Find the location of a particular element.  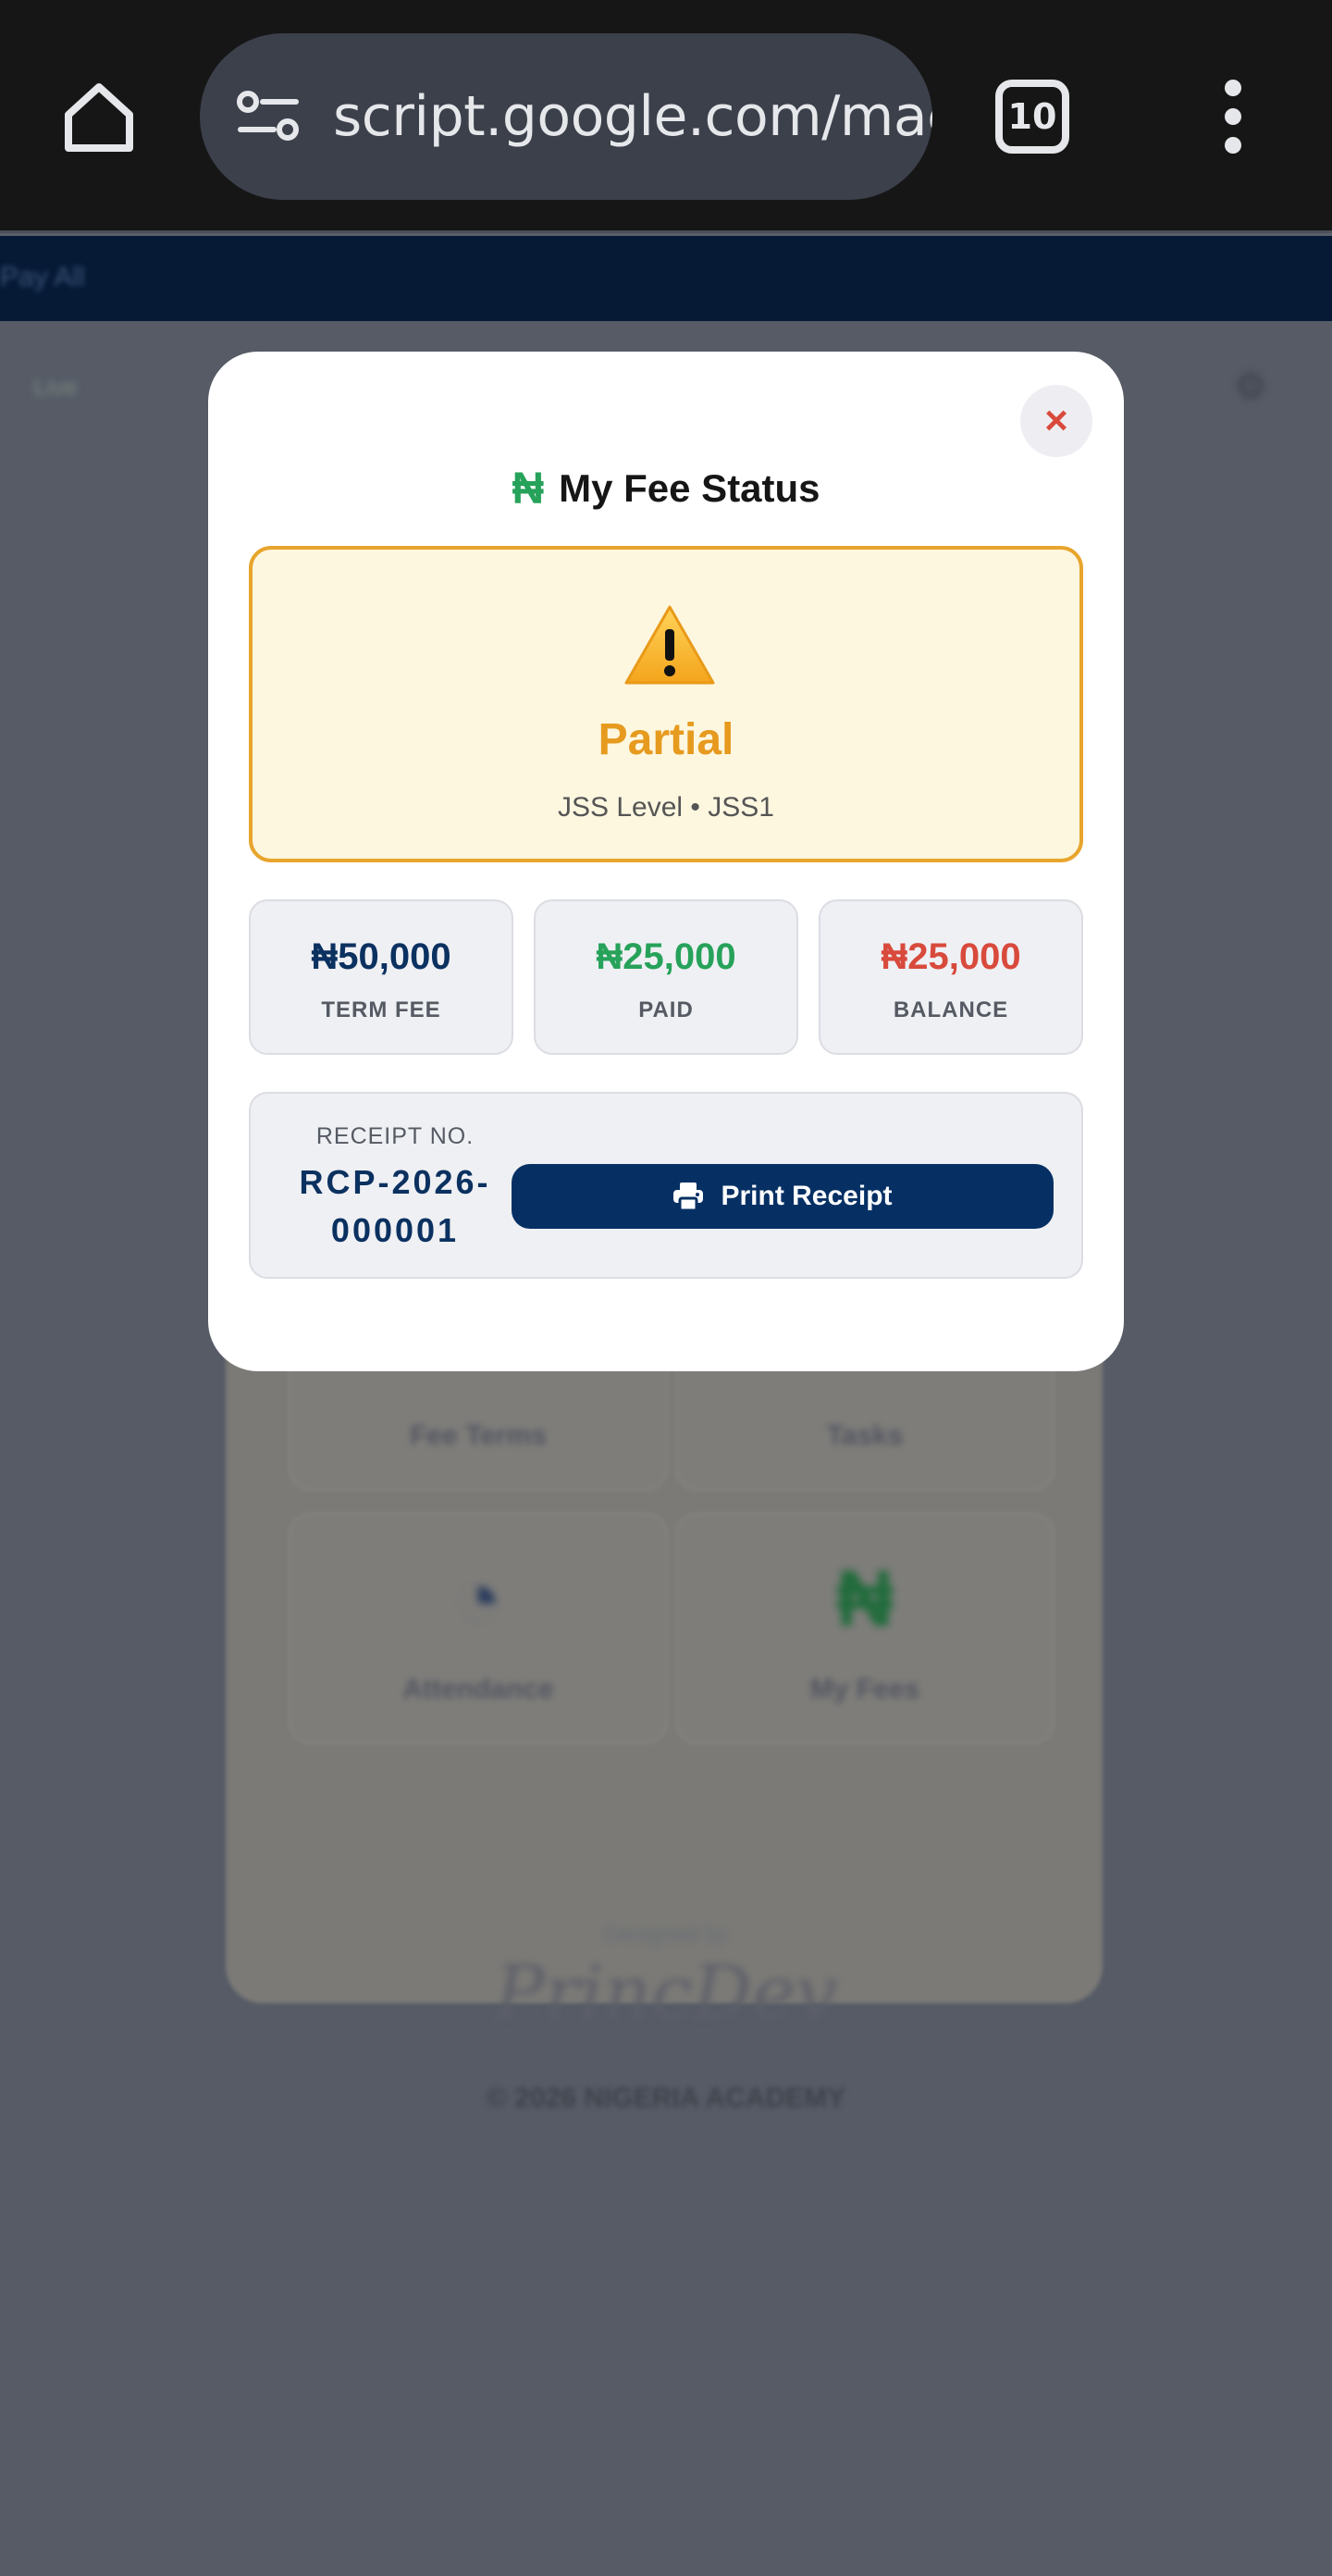

stat-term-fee: ₦50,000 TERM FEE is located at coordinates (381, 977).